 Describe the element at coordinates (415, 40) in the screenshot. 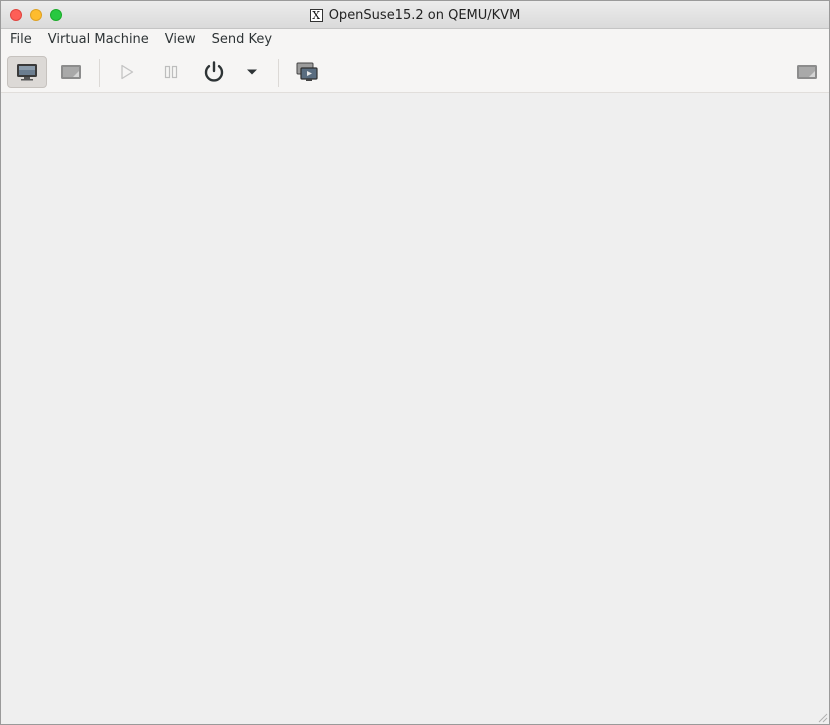

I see `menu-bar: File Virtual Machine View Send Key` at that location.